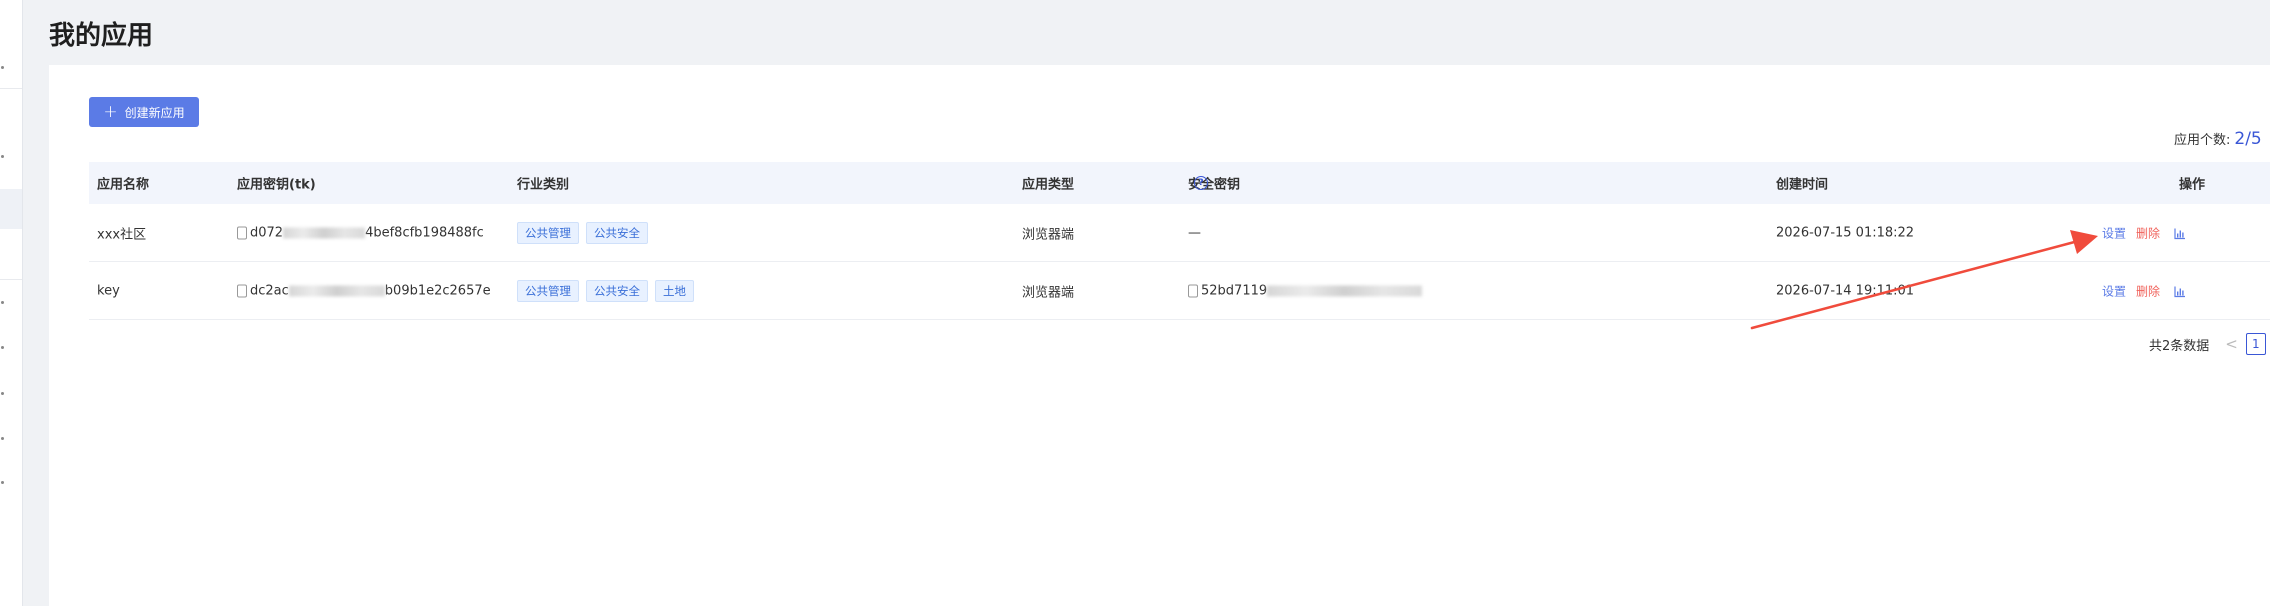  I want to click on help-icon: ?, so click(1201, 183).